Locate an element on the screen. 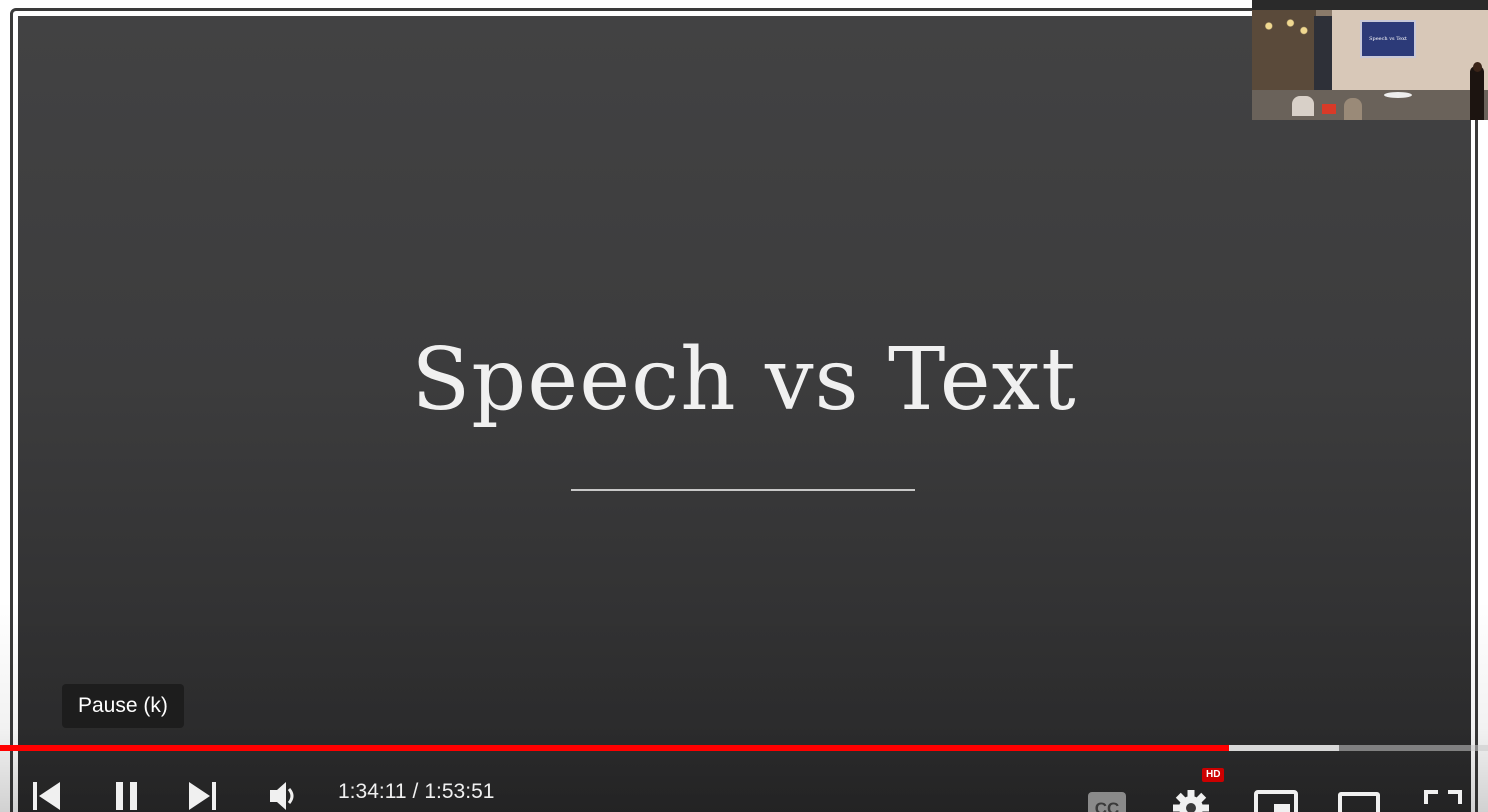 This screenshot has height=812, width=1488. progress-bar is located at coordinates (744, 748).